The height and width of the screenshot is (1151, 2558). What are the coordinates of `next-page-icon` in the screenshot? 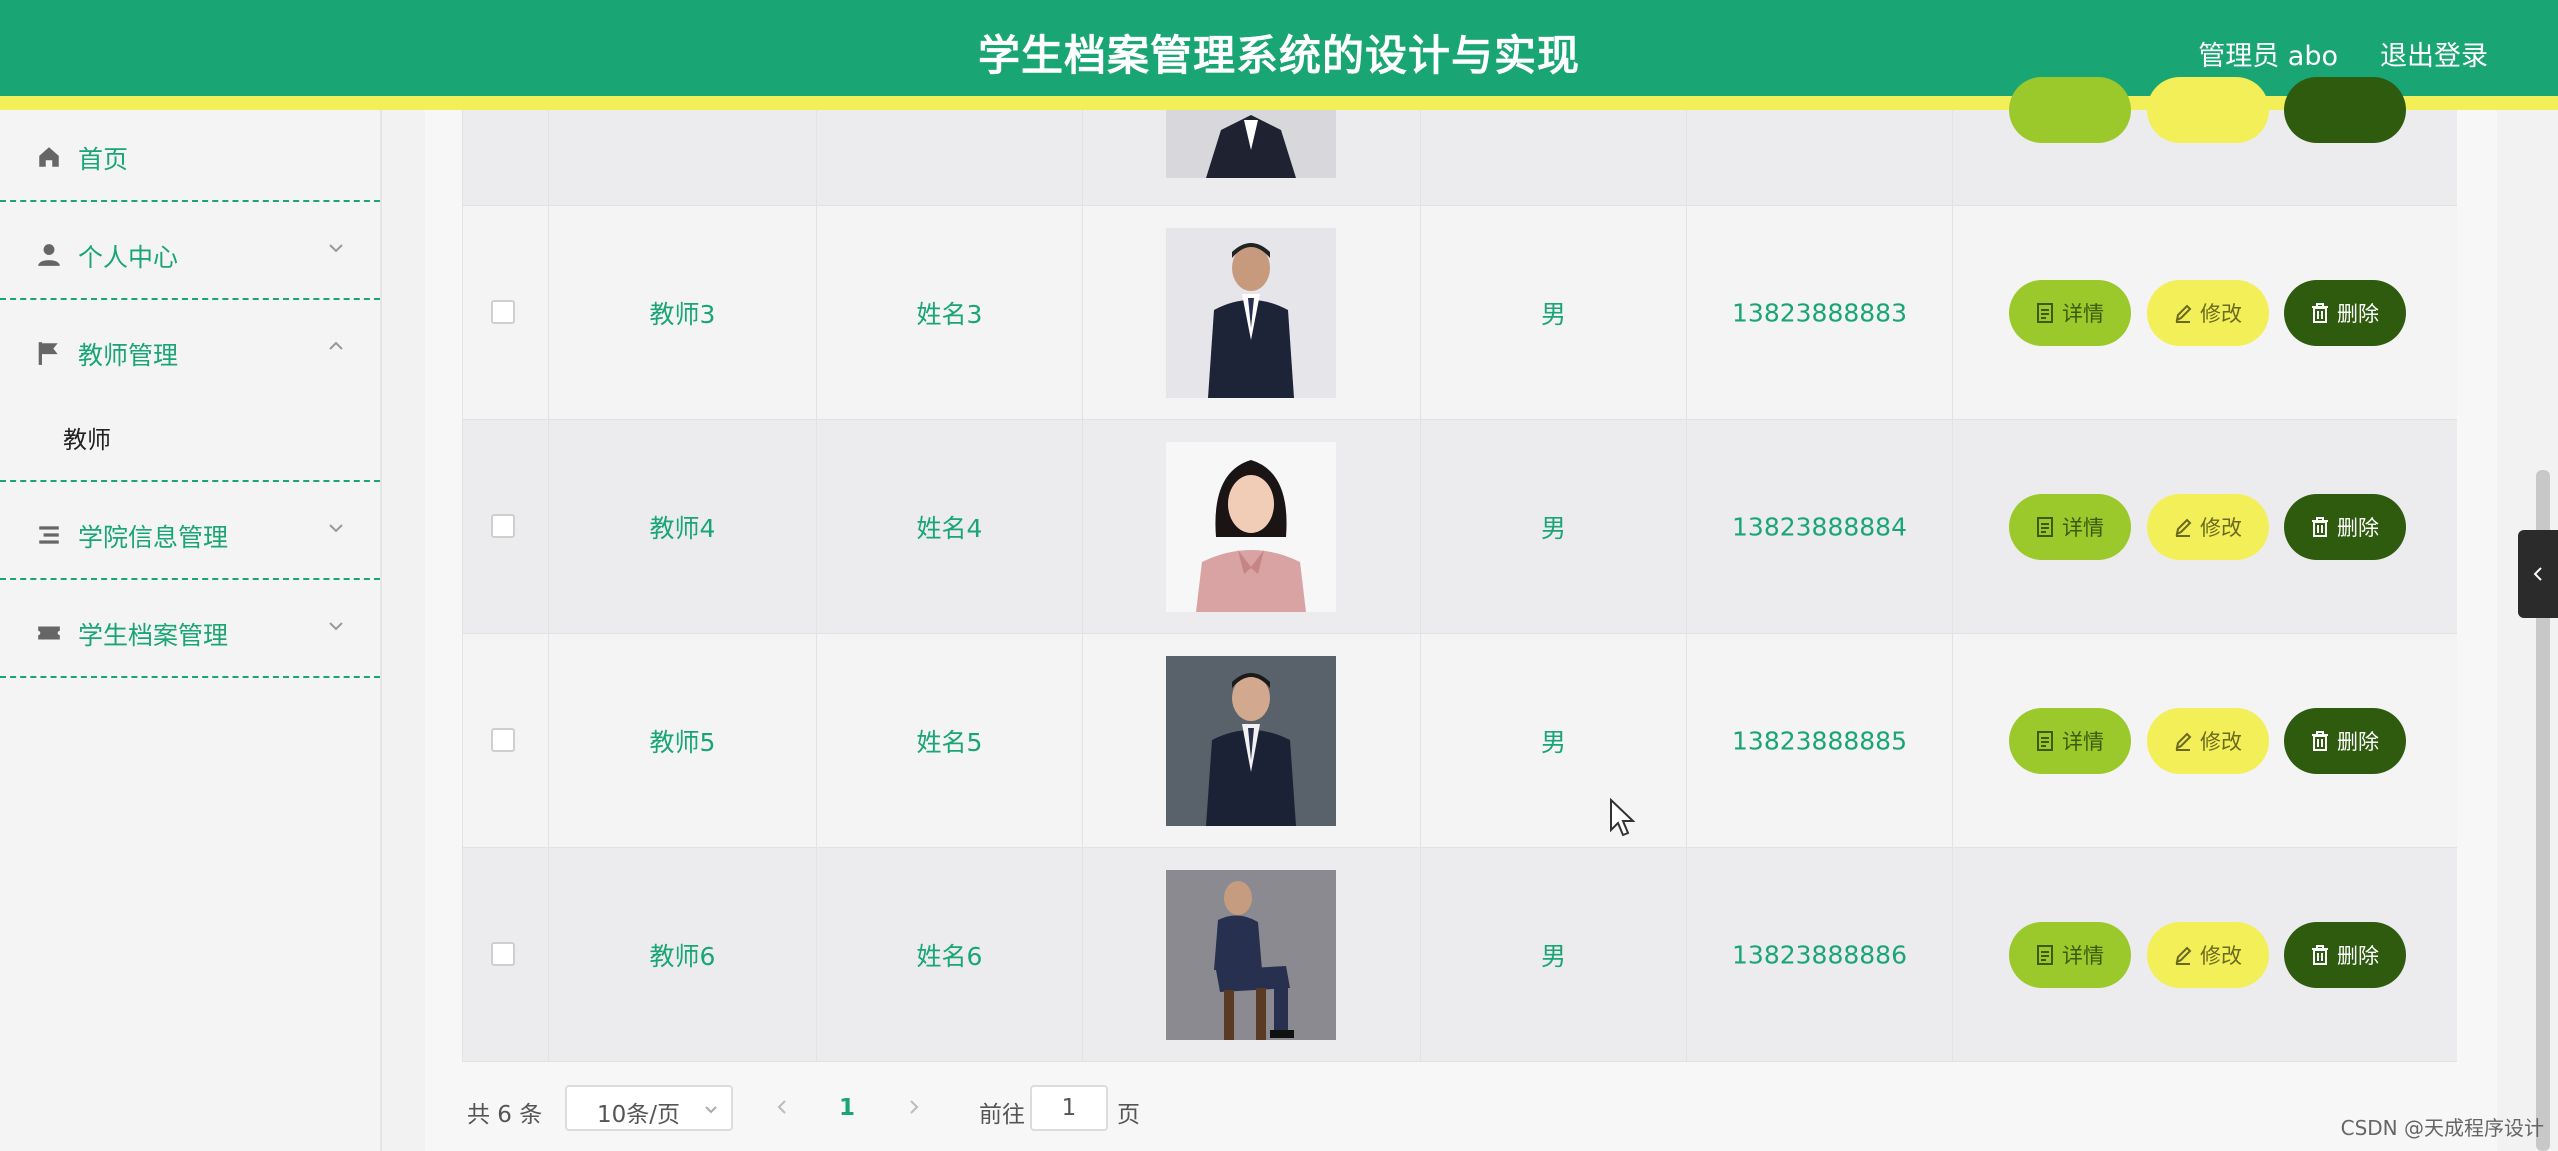 It's located at (914, 1107).